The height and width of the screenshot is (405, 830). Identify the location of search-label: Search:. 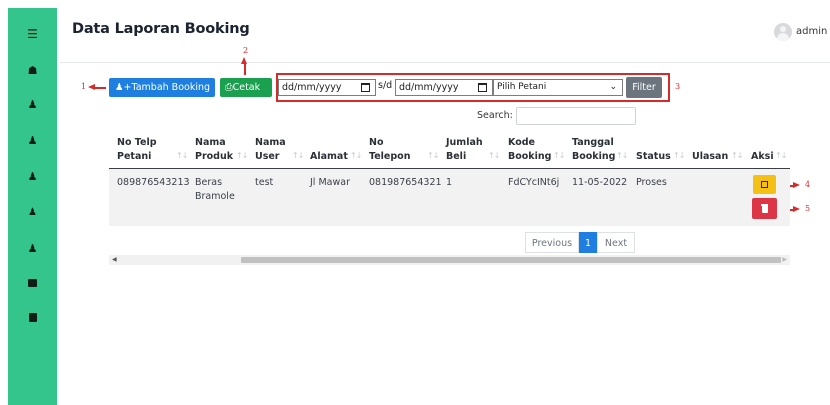
(495, 115).